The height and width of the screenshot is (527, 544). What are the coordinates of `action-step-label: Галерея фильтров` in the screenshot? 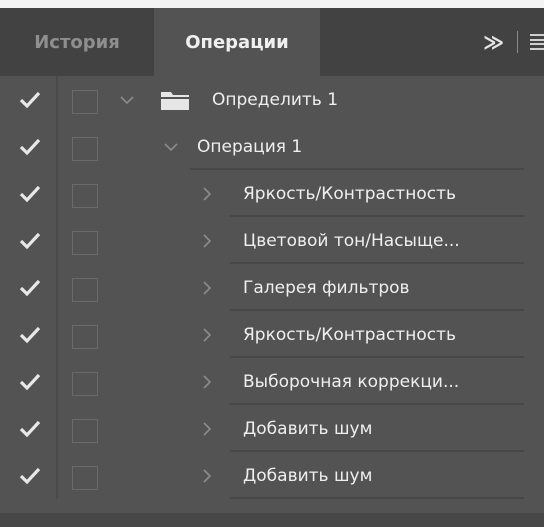 It's located at (326, 287).